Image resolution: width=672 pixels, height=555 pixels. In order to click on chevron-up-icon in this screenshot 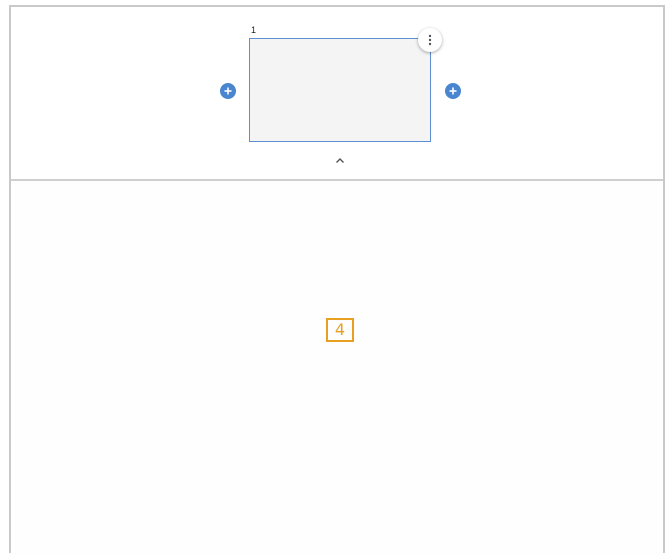, I will do `click(340, 160)`.